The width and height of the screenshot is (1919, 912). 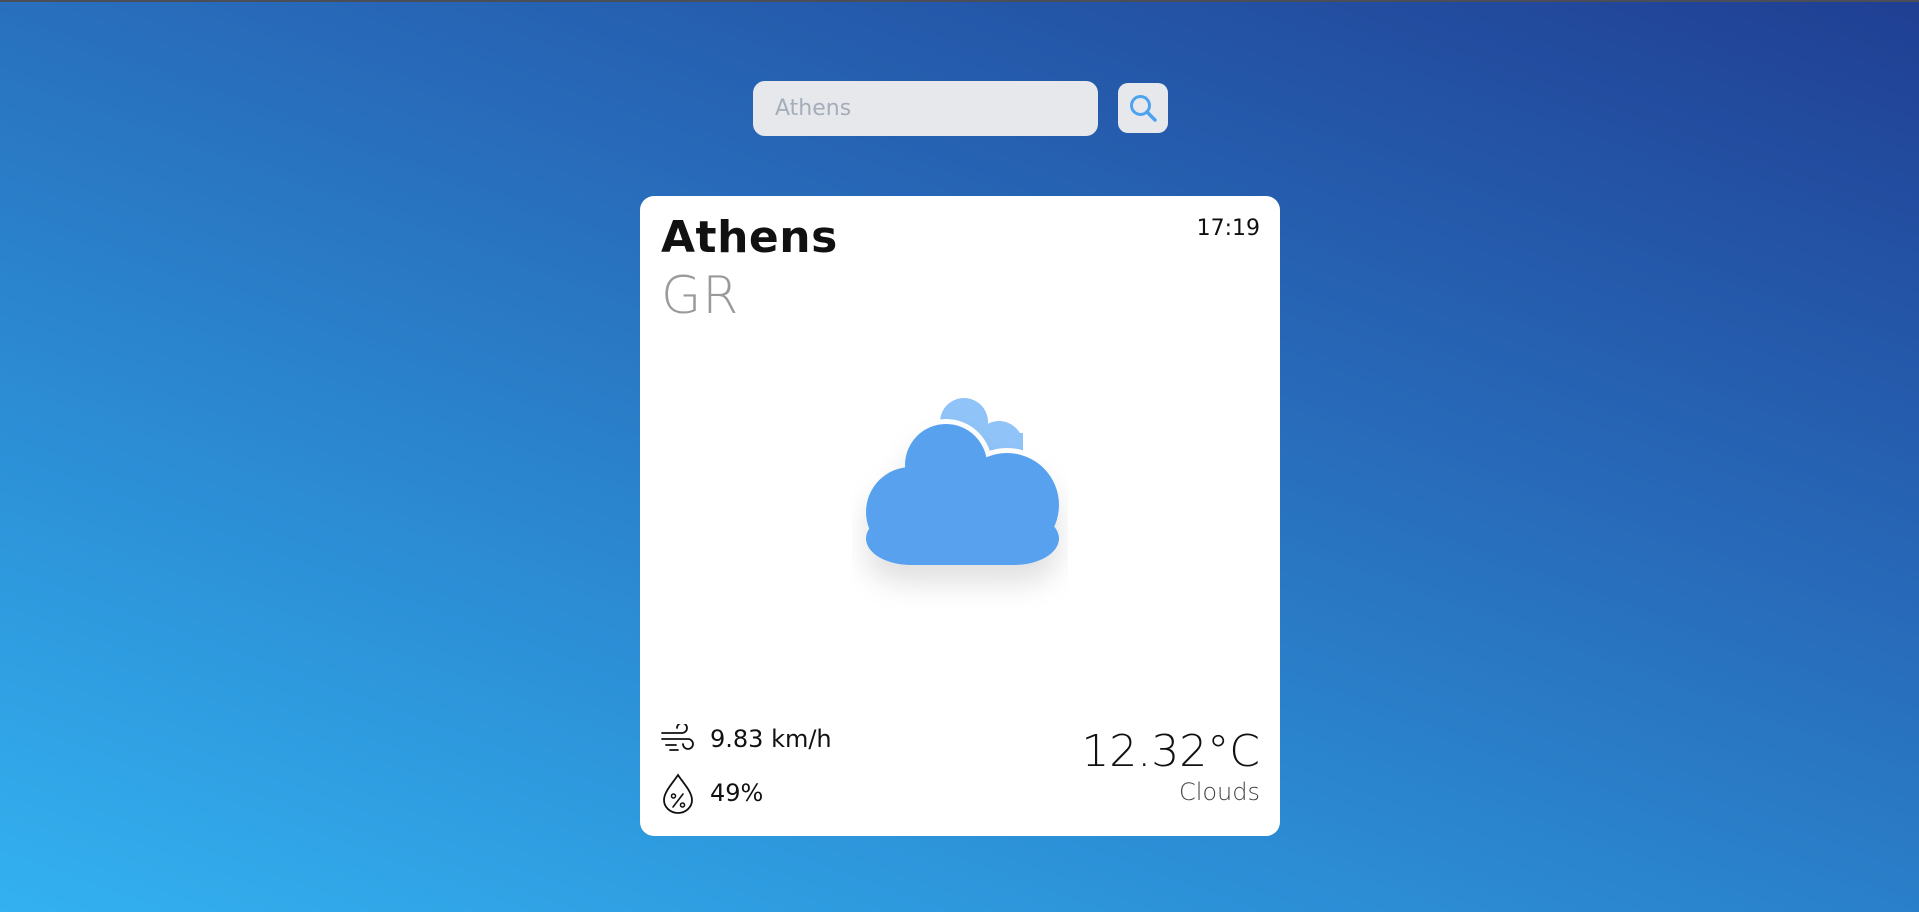 I want to click on search-input, so click(x=925, y=108).